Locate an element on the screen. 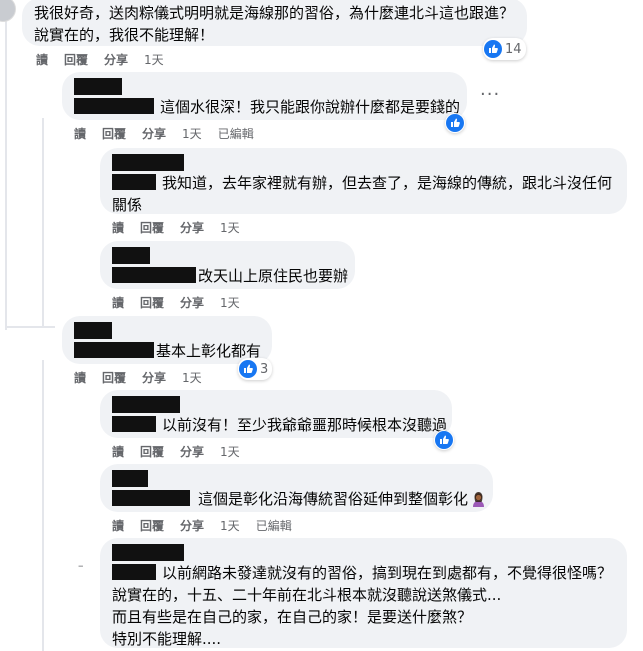  more-options-icon: ··· is located at coordinates (490, 94).